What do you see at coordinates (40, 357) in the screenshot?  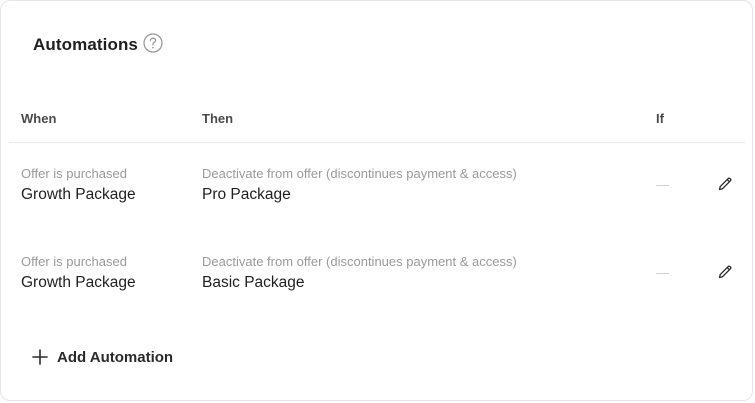 I see `plus-icon` at bounding box center [40, 357].